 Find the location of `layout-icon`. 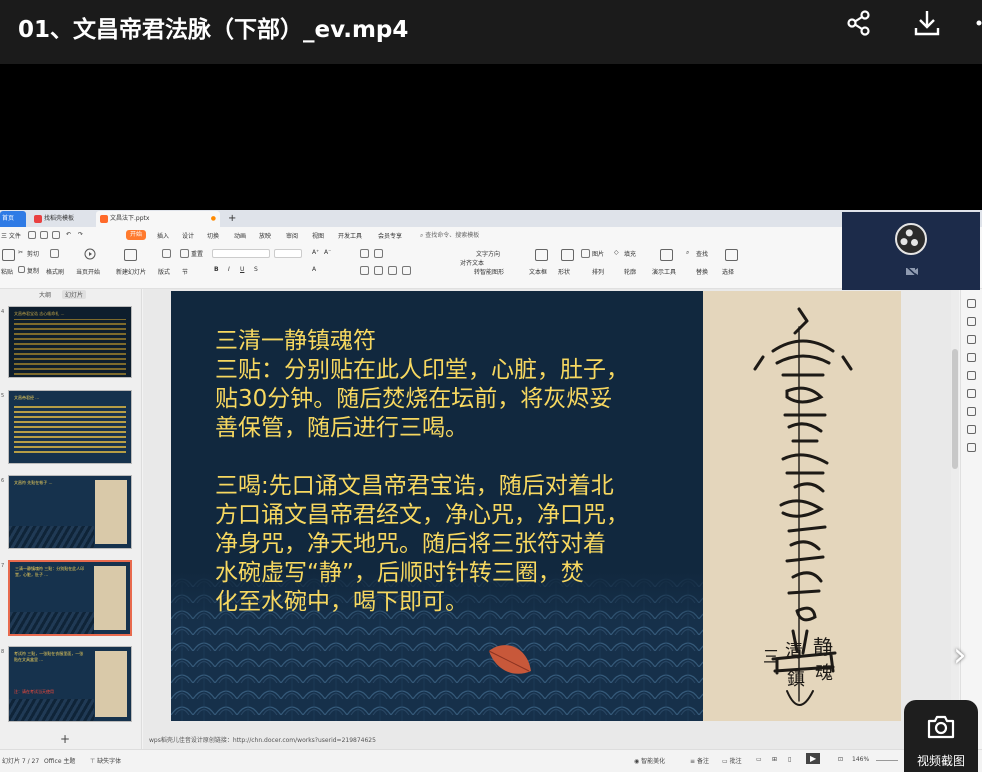

layout-icon is located at coordinates (166, 253).